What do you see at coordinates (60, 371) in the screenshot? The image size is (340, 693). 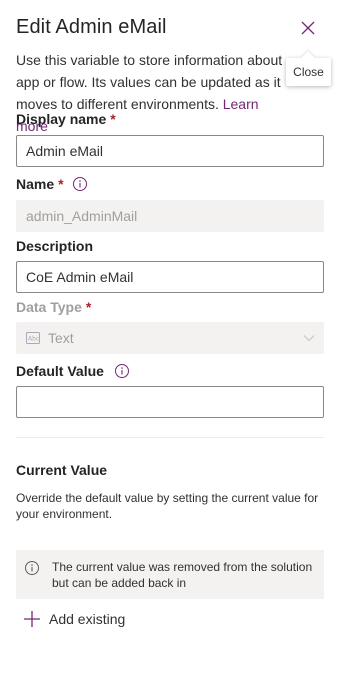 I see `default-value-label-text: Default Value` at bounding box center [60, 371].